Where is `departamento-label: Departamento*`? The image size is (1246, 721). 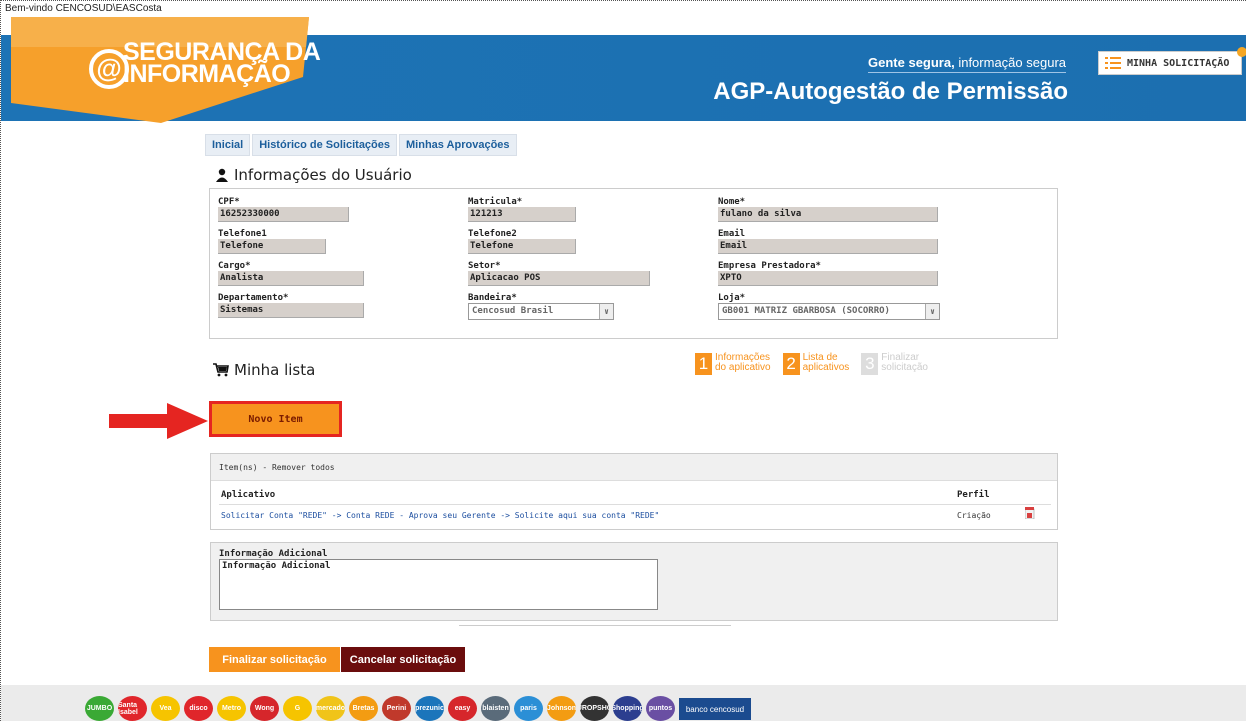
departamento-label: Departamento* is located at coordinates (253, 298).